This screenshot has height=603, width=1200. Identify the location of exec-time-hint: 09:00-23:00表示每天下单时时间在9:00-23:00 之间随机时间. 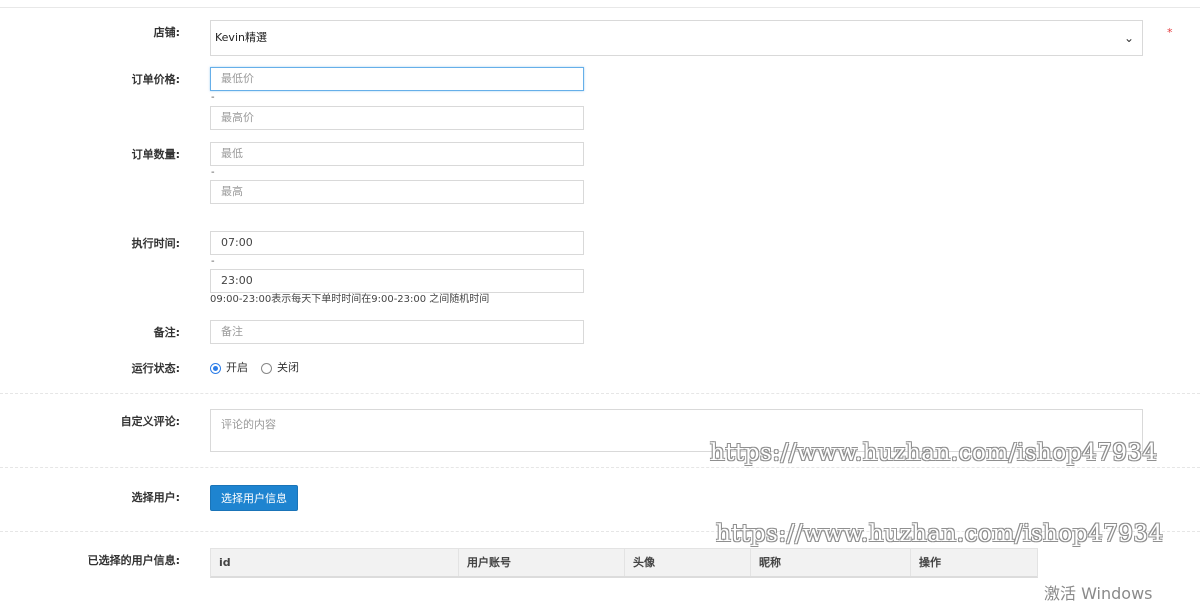
(350, 299).